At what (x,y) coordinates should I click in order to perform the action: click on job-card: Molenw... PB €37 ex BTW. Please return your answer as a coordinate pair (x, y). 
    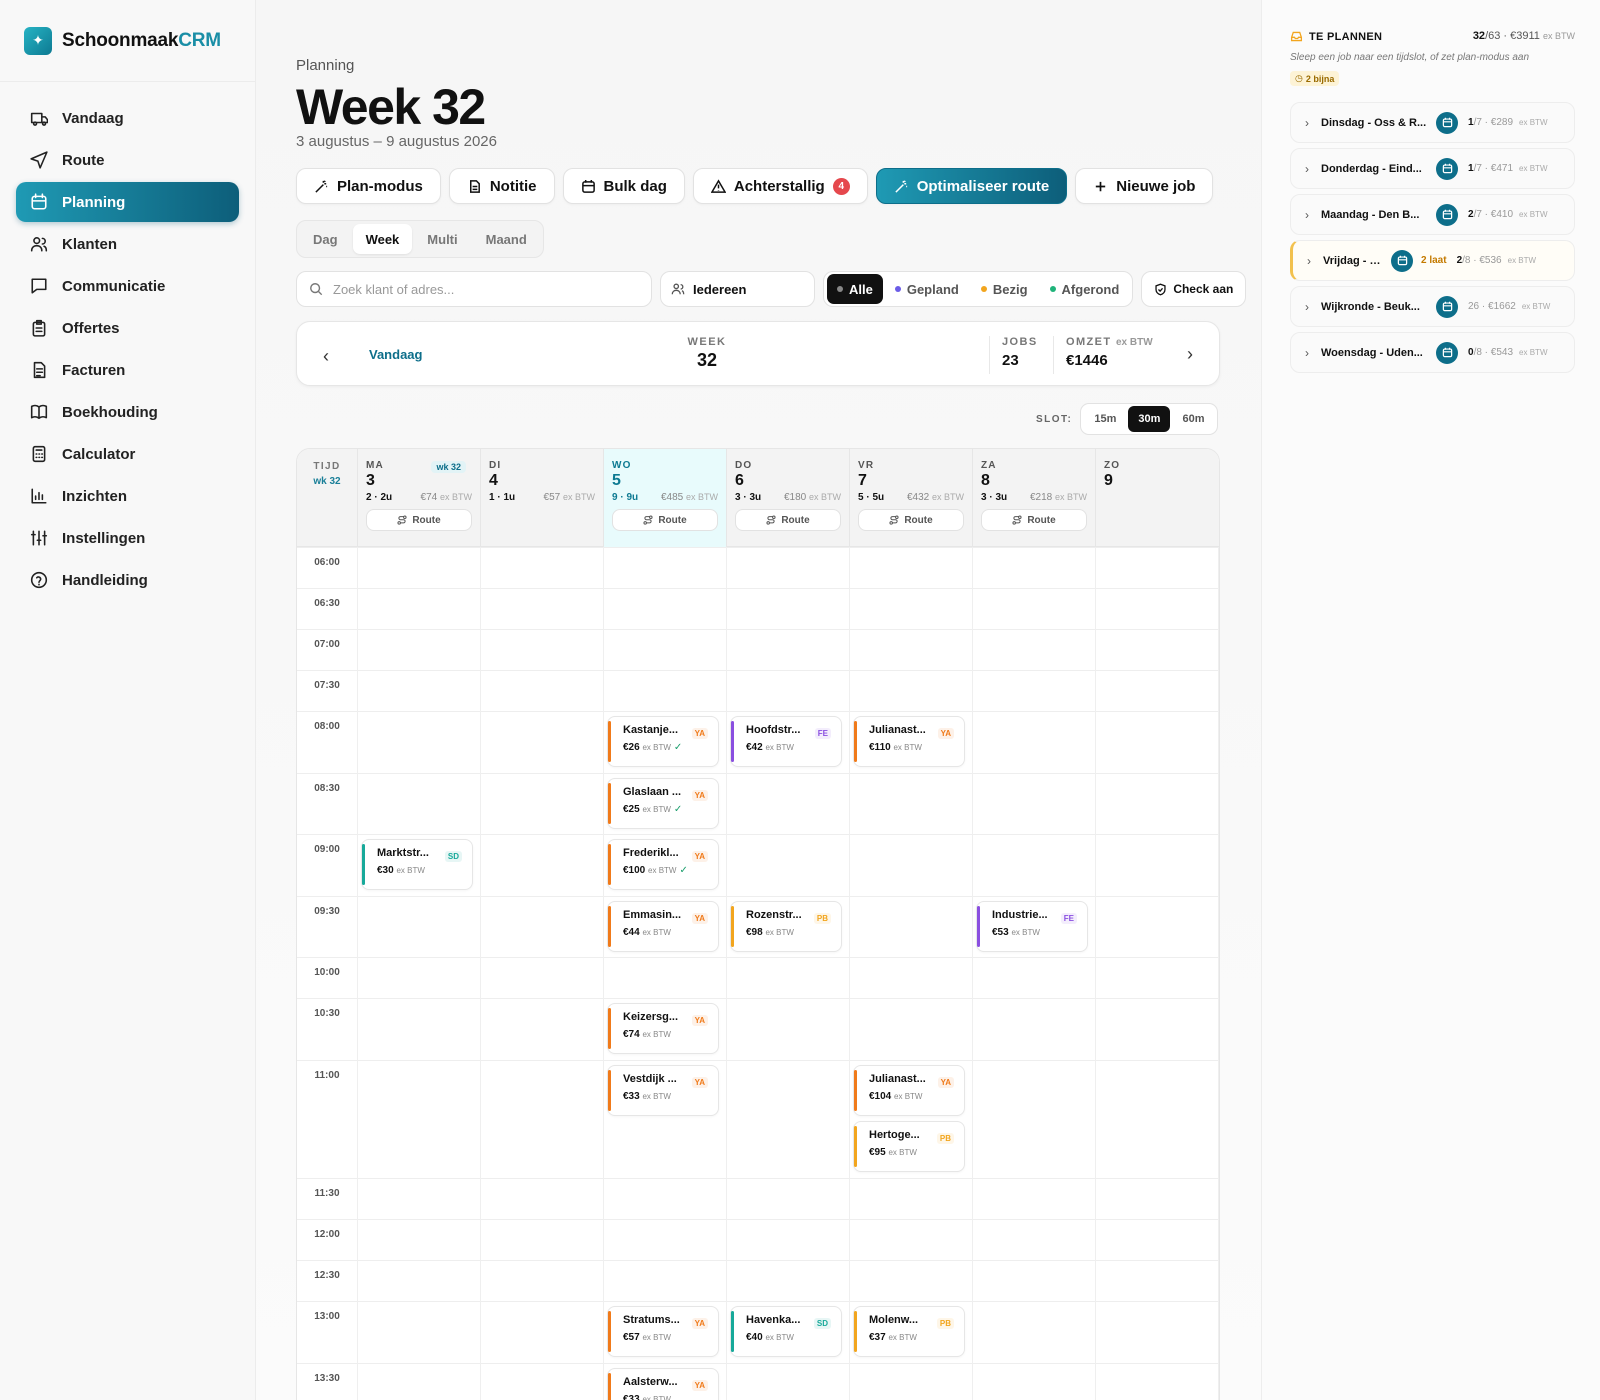
    Looking at the image, I should click on (909, 1332).